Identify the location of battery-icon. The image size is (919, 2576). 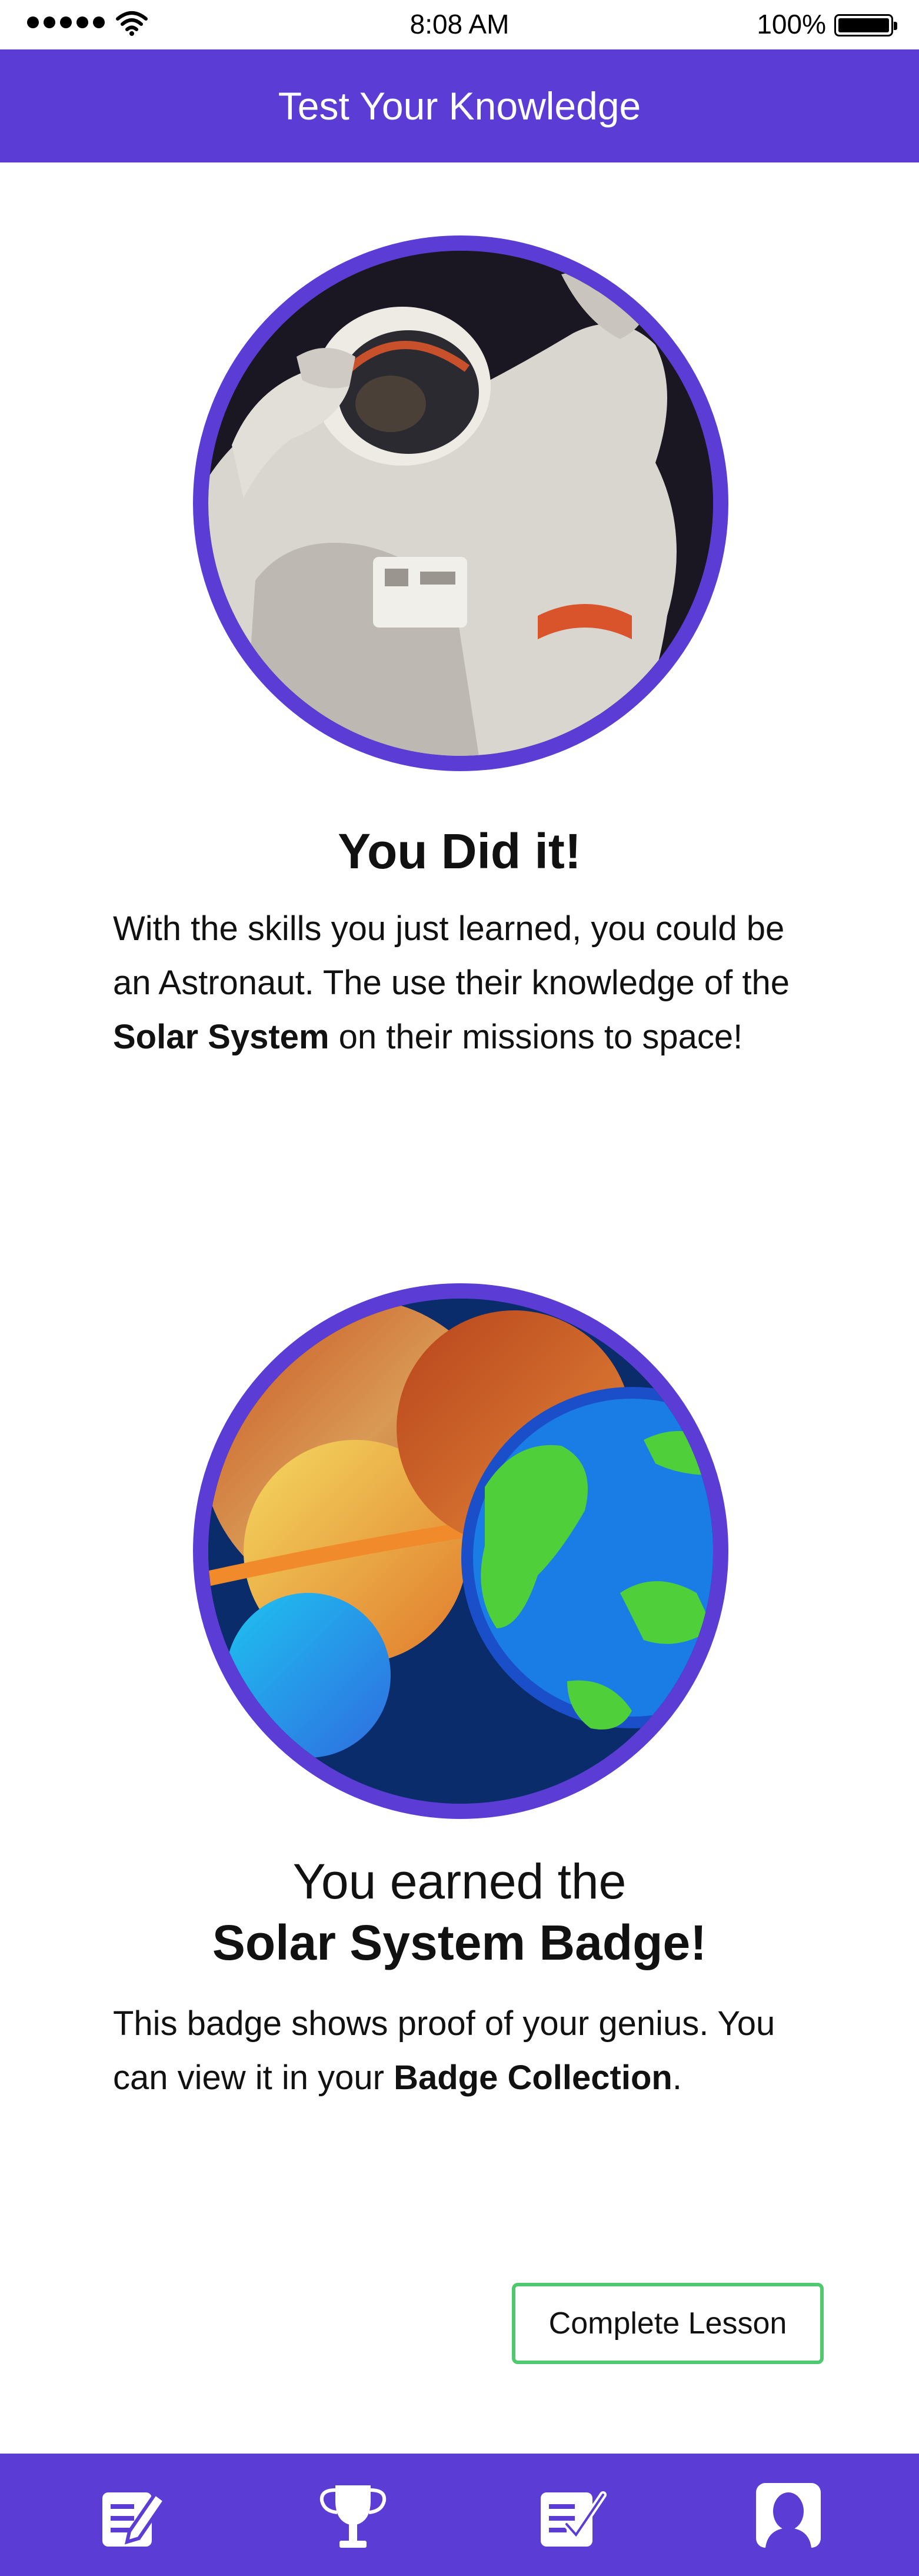
(865, 25).